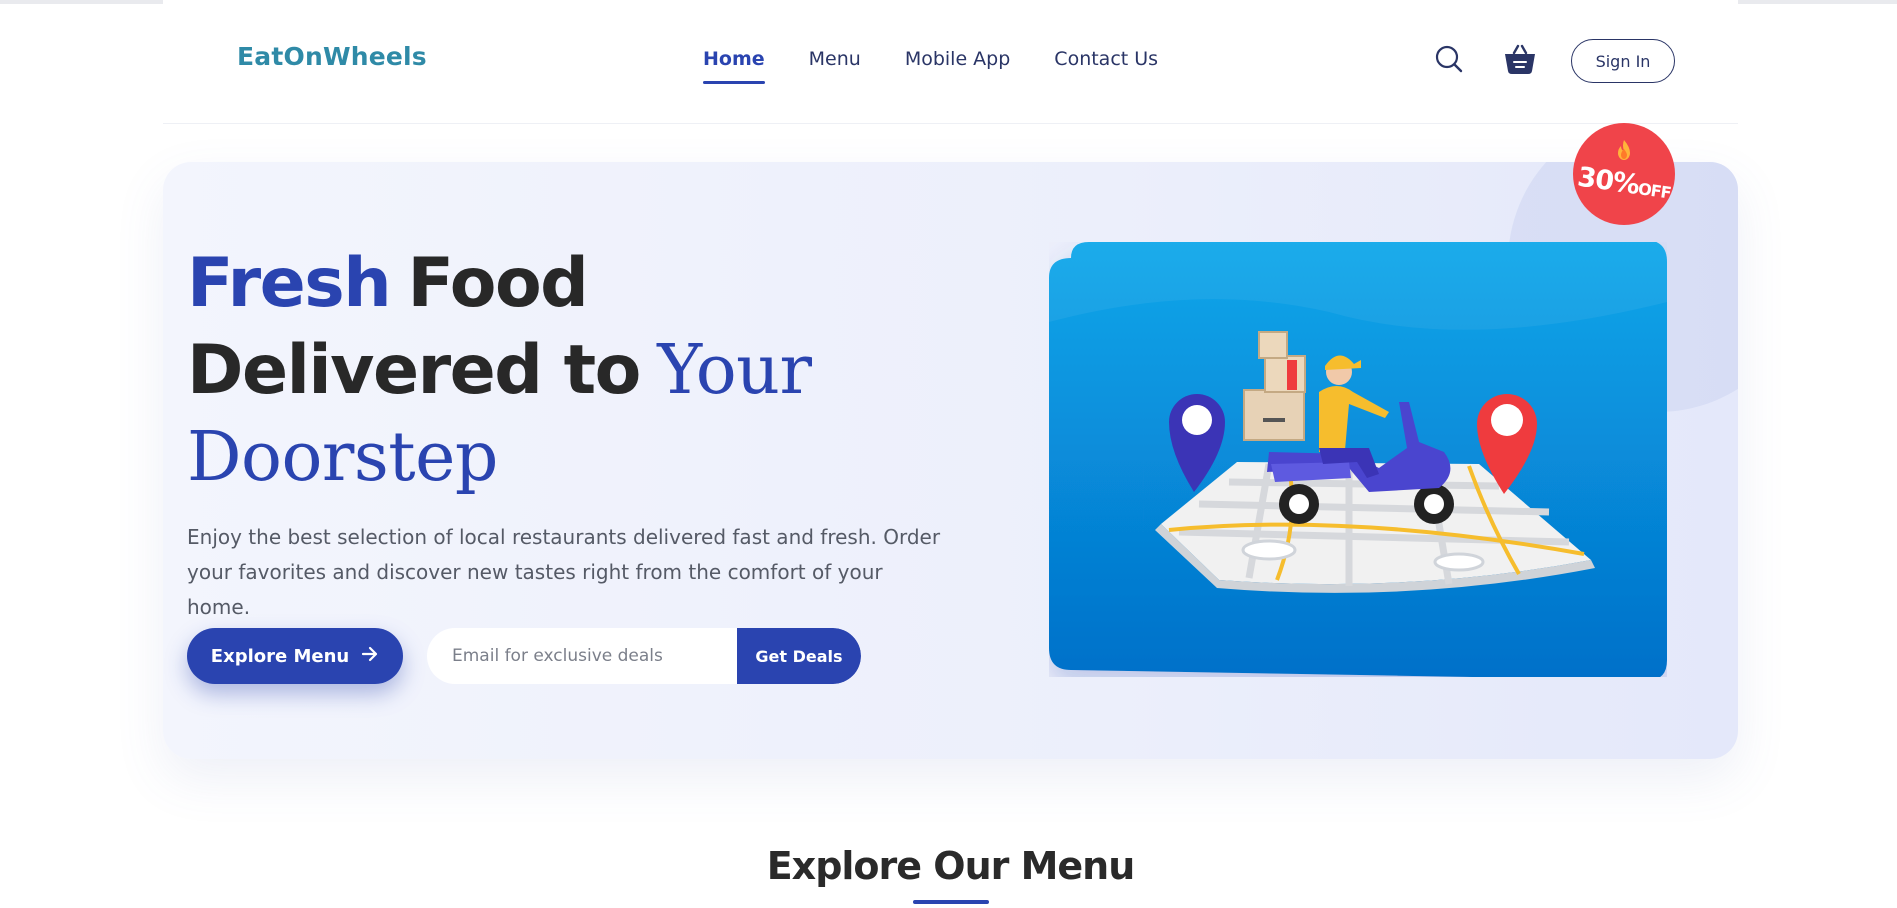 The width and height of the screenshot is (1897, 908). Describe the element at coordinates (498, 283) in the screenshot. I see `hero-title-food: Food` at that location.